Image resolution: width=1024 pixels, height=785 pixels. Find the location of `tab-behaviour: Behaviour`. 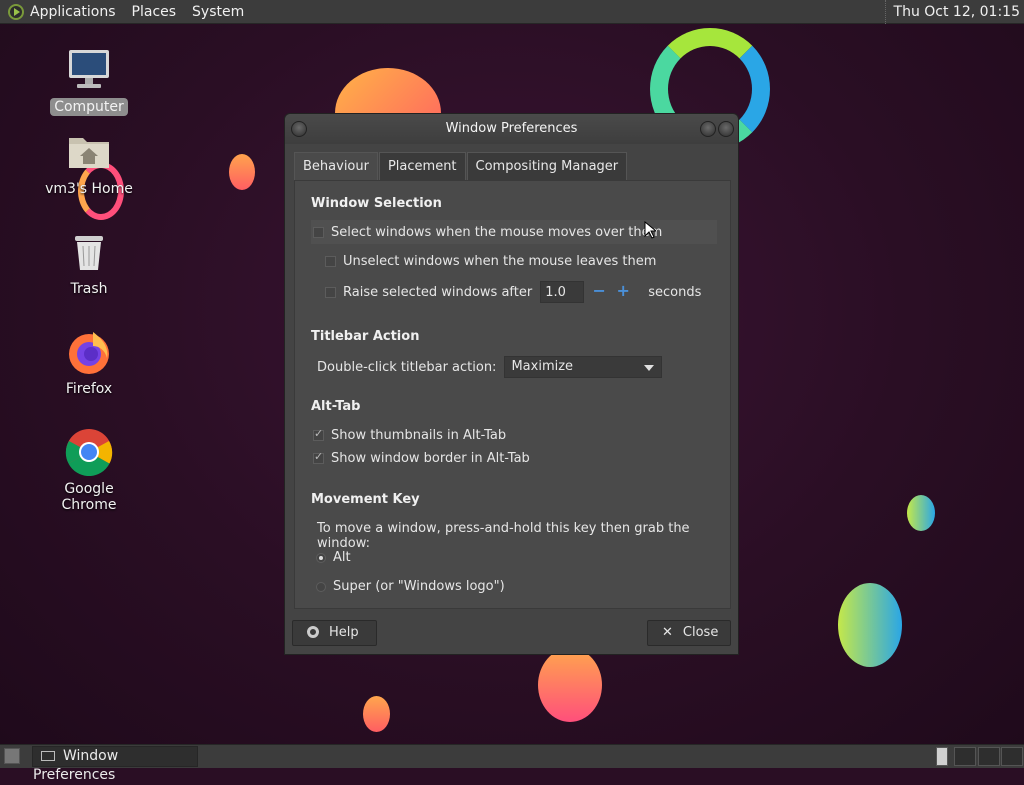

tab-behaviour: Behaviour is located at coordinates (336, 166).